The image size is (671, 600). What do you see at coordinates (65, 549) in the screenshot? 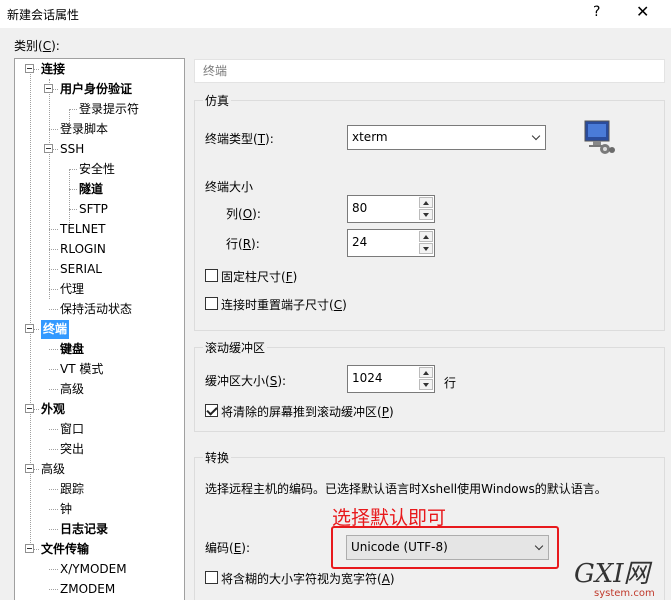
I see `tree-item: 文件传输` at bounding box center [65, 549].